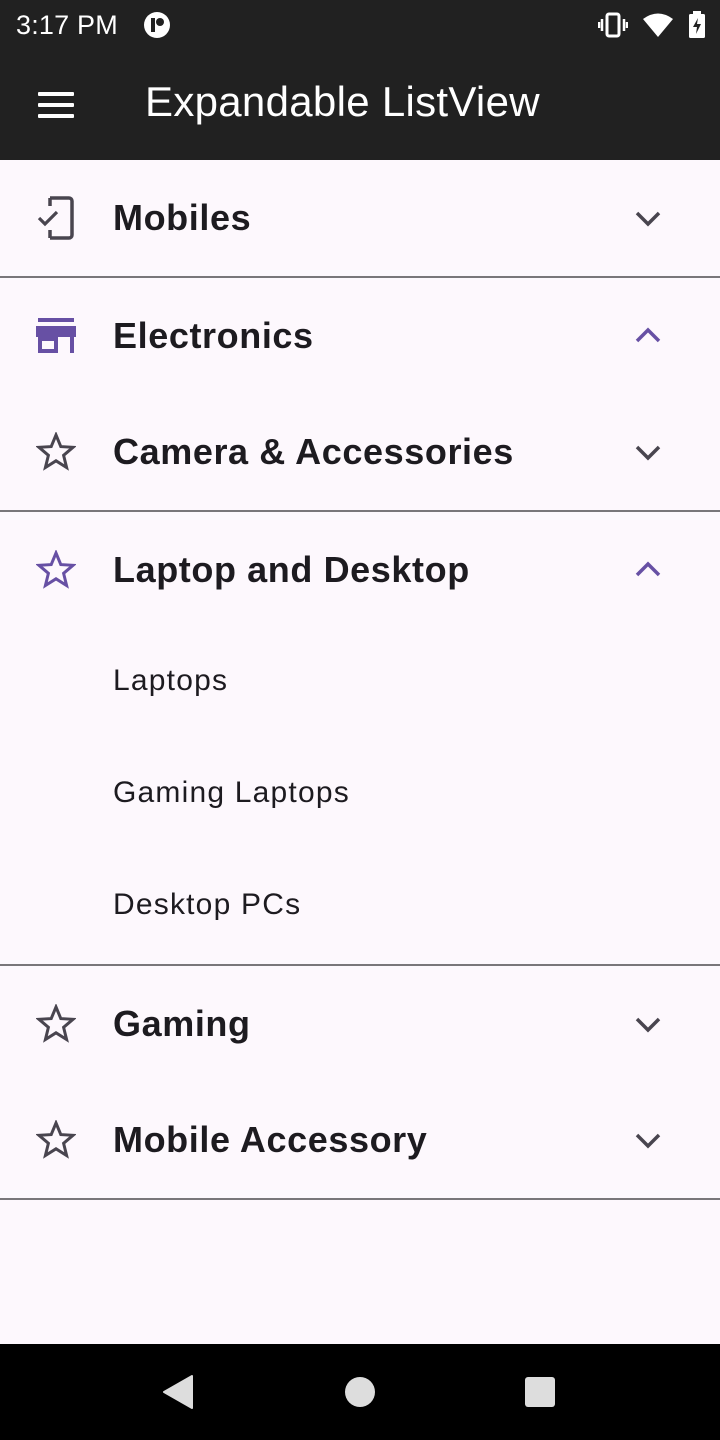  I want to click on group-label: Camera & Accessories, so click(313, 451).